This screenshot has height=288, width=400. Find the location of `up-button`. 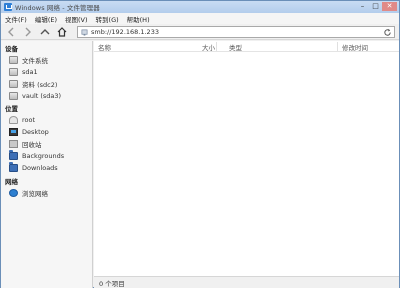

up-button is located at coordinates (45, 32).